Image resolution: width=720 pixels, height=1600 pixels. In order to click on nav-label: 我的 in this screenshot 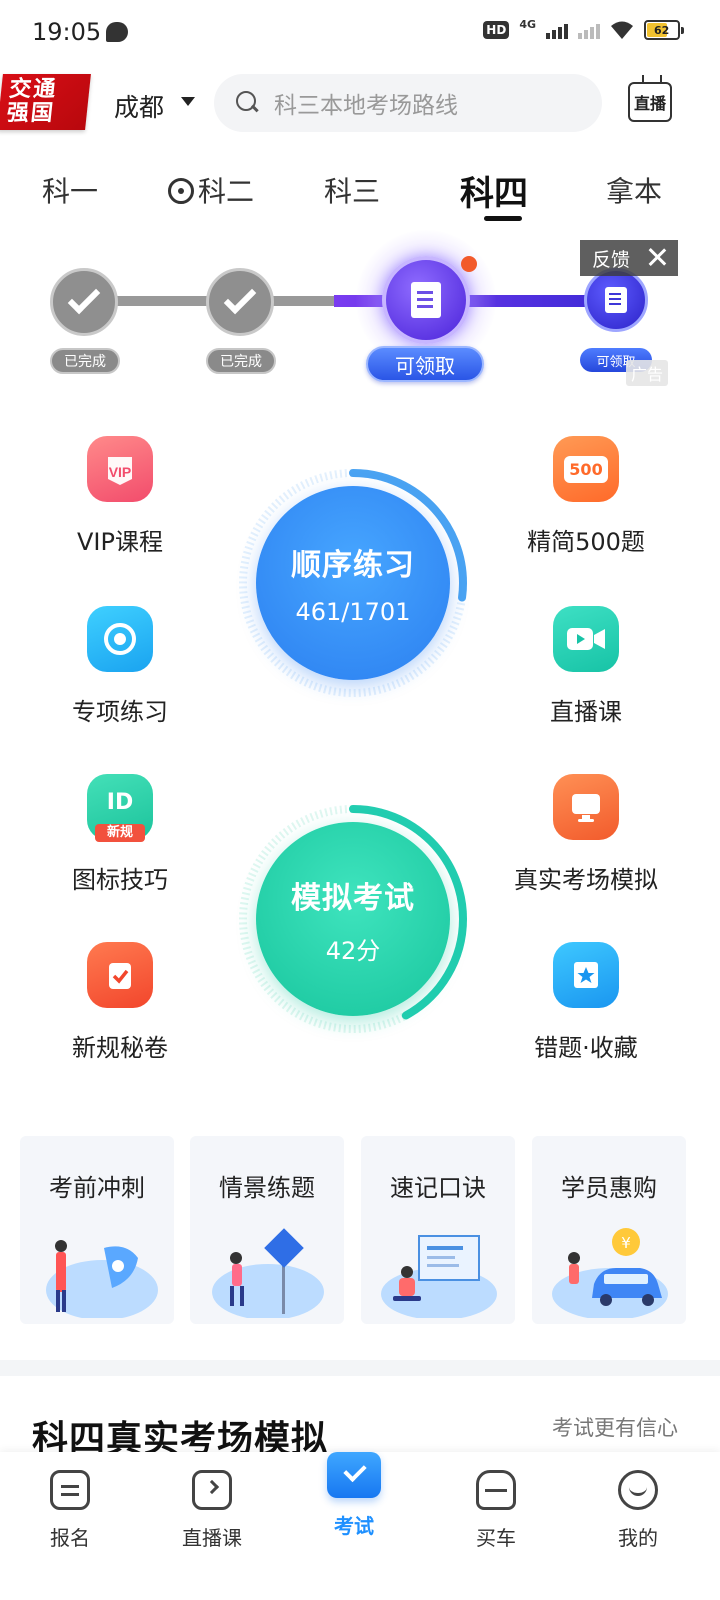, I will do `click(638, 1538)`.